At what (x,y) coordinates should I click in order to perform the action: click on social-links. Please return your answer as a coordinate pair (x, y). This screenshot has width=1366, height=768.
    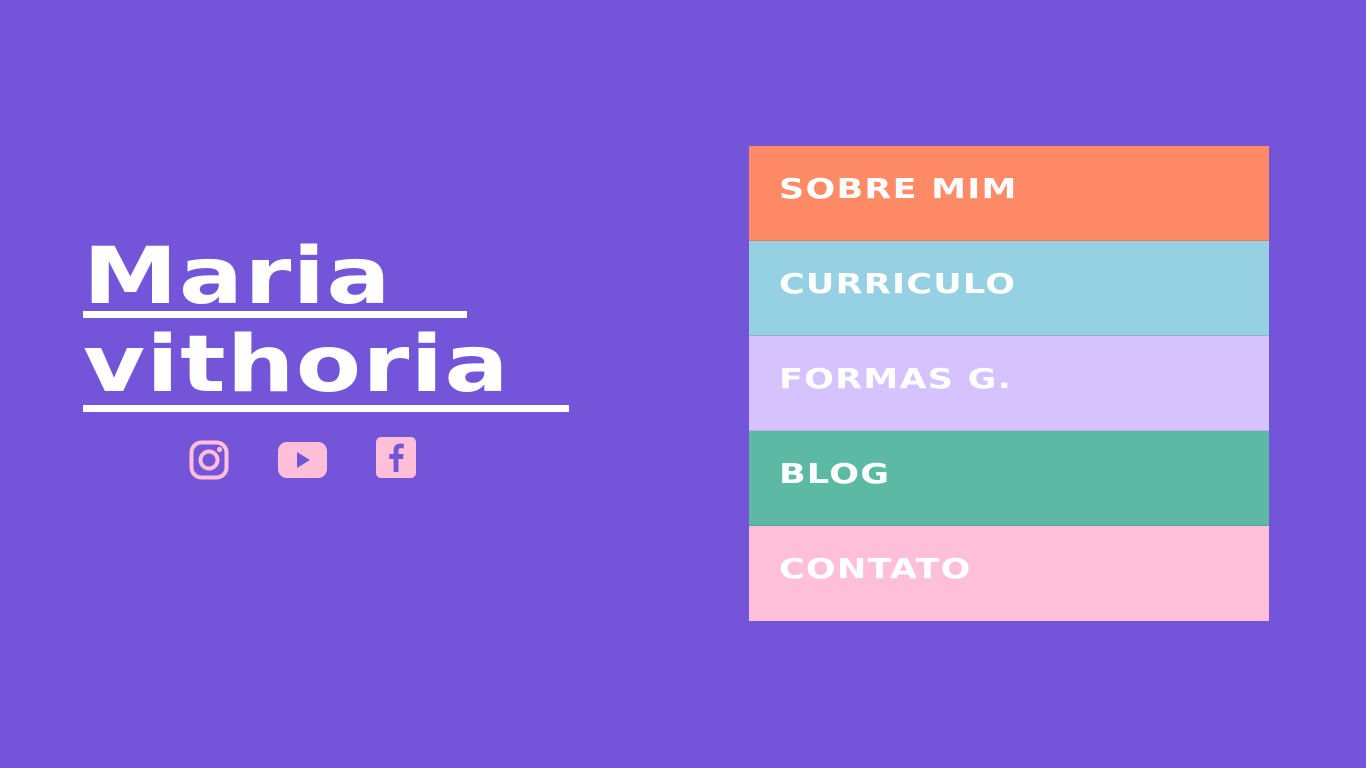
    Looking at the image, I should click on (309, 459).